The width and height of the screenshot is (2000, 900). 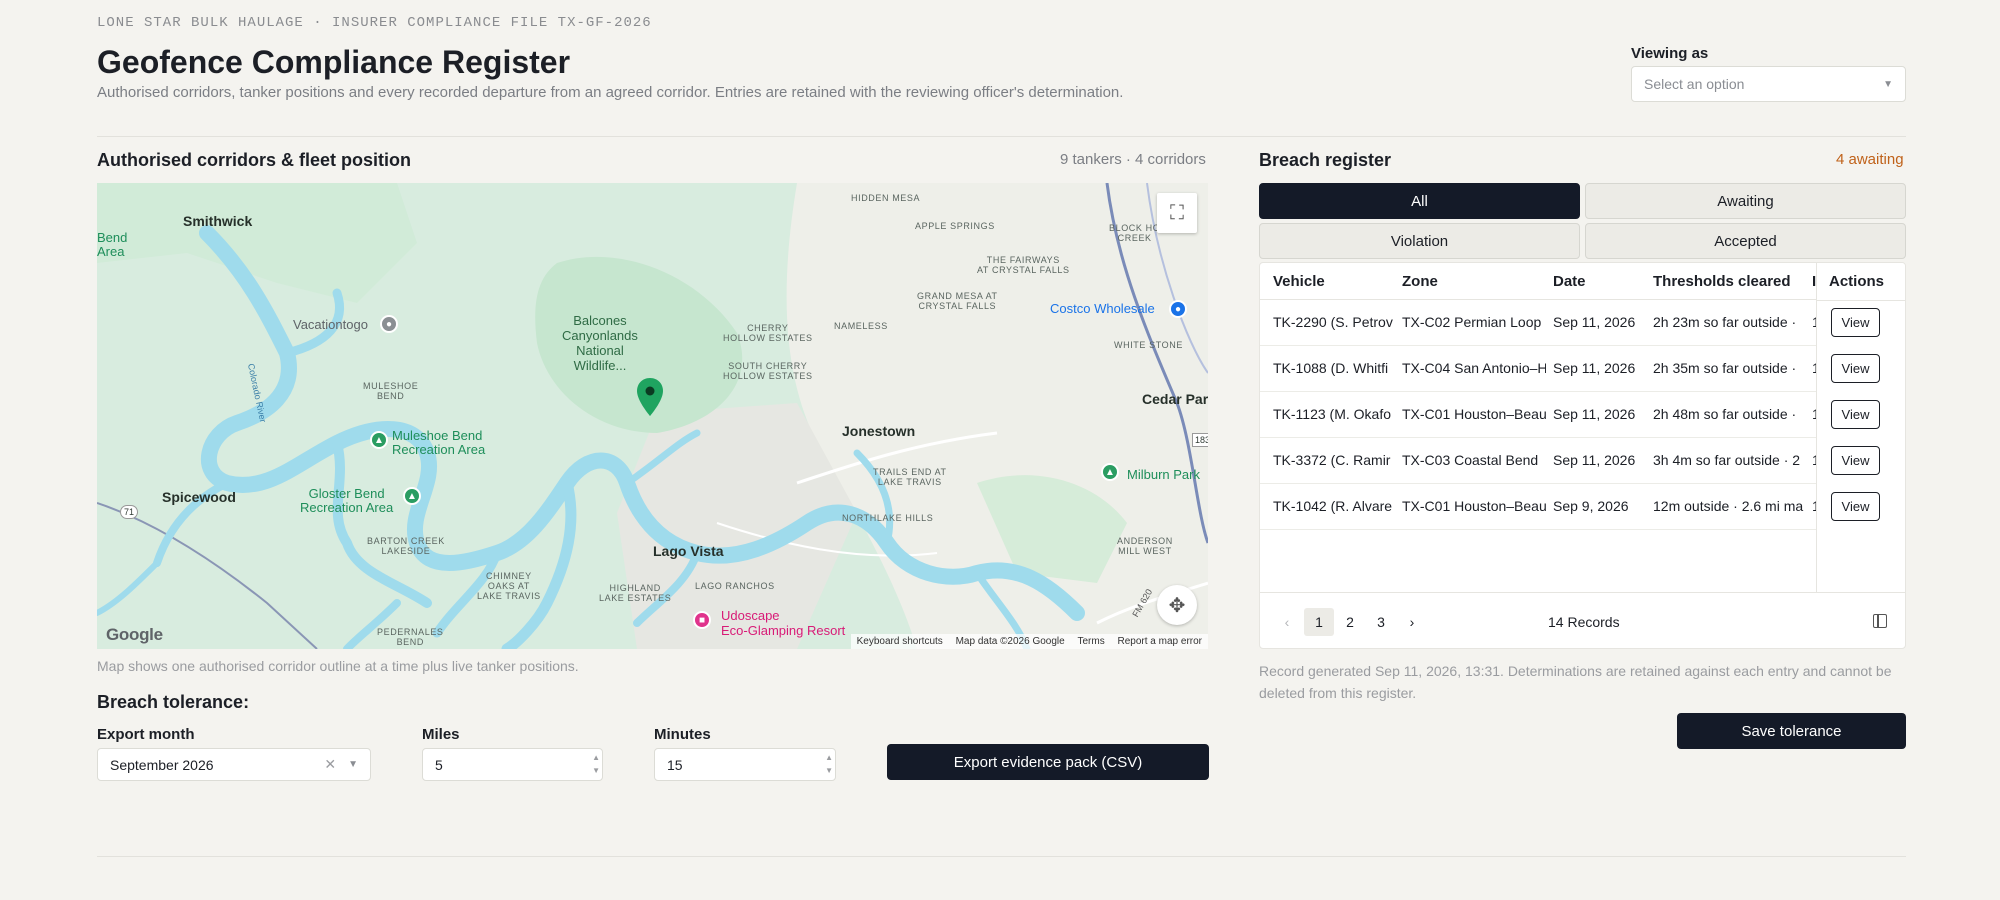 What do you see at coordinates (1582, 620) in the screenshot?
I see `table-pagination: ‹ 1 2 3 › 14 Records` at bounding box center [1582, 620].